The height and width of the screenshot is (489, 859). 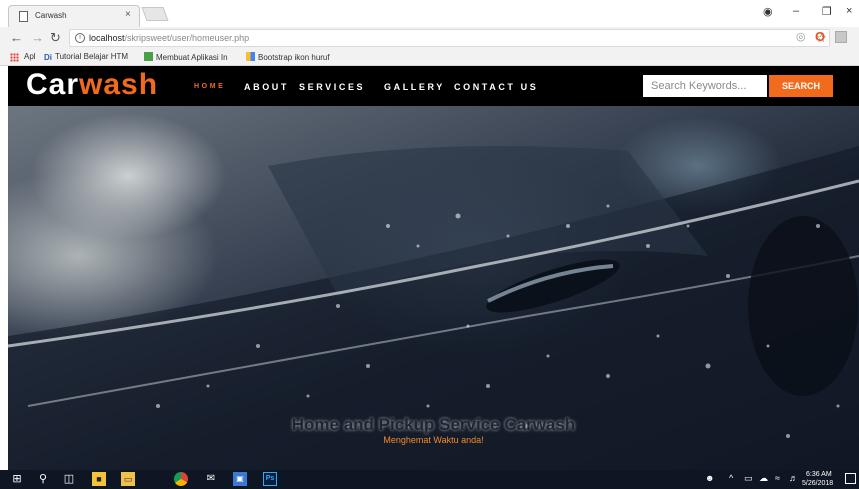 What do you see at coordinates (128, 479) in the screenshot?
I see `file-explorer-icon: ▭` at bounding box center [128, 479].